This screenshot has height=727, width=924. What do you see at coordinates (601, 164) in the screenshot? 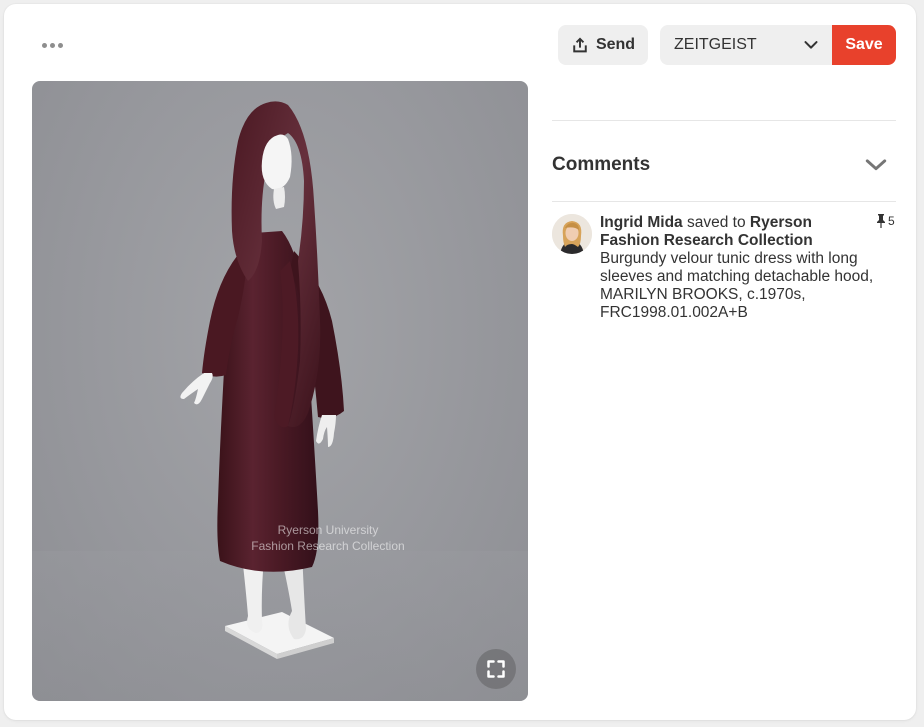
I see `comments-heading: Comments` at bounding box center [601, 164].